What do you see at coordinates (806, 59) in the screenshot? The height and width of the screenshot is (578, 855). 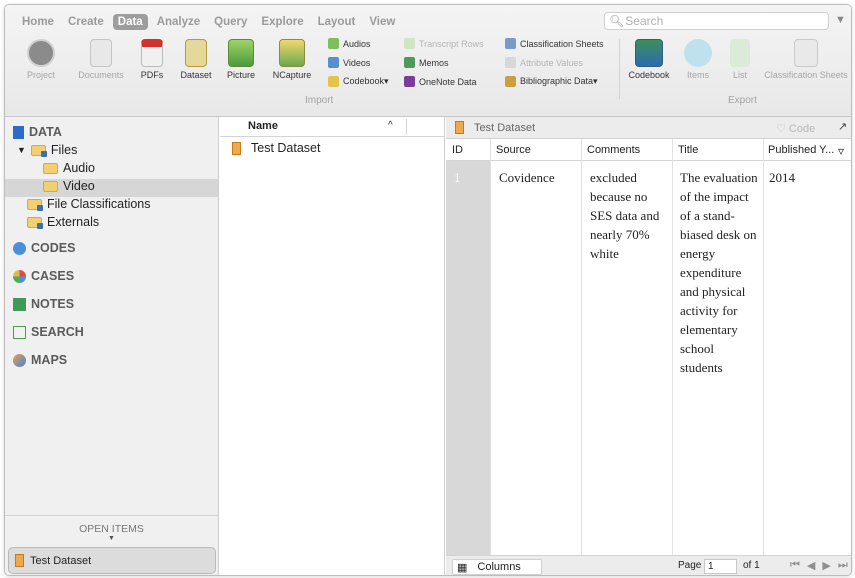 I see `classification-sheets-export-button: Classification Sheets` at bounding box center [806, 59].